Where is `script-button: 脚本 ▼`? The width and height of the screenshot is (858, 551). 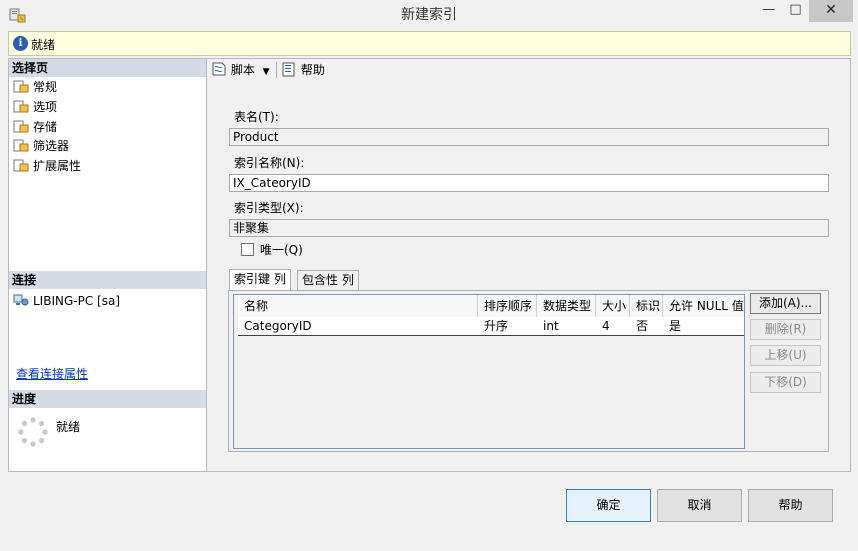
script-button: 脚本 ▼ is located at coordinates (240, 70).